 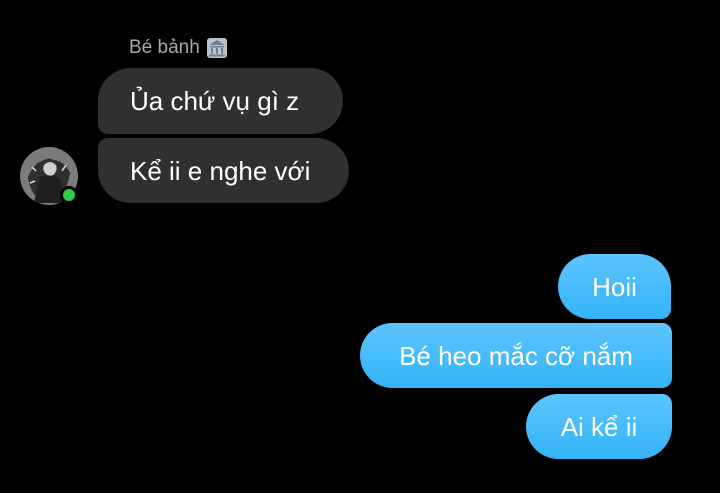 I want to click on sender-name: Bé bảnh, so click(x=164, y=47).